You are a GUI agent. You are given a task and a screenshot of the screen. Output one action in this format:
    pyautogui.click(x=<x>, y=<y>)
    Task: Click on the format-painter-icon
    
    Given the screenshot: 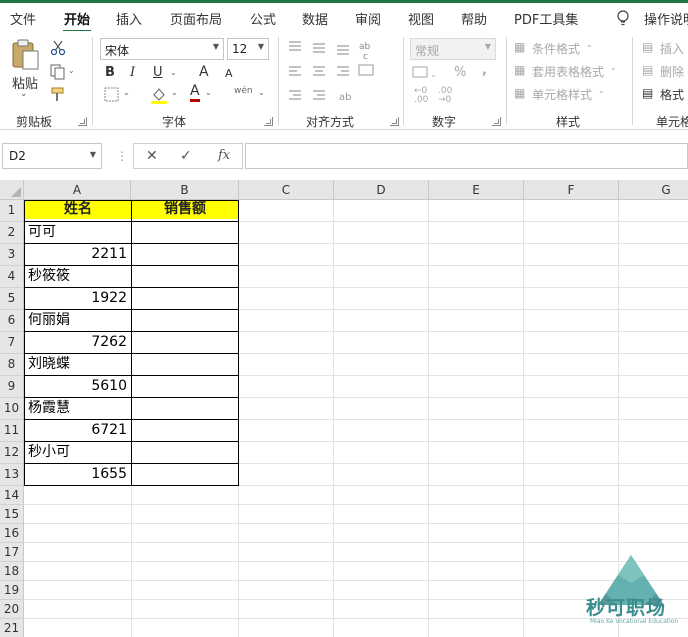 What is the action you would take?
    pyautogui.click(x=58, y=95)
    